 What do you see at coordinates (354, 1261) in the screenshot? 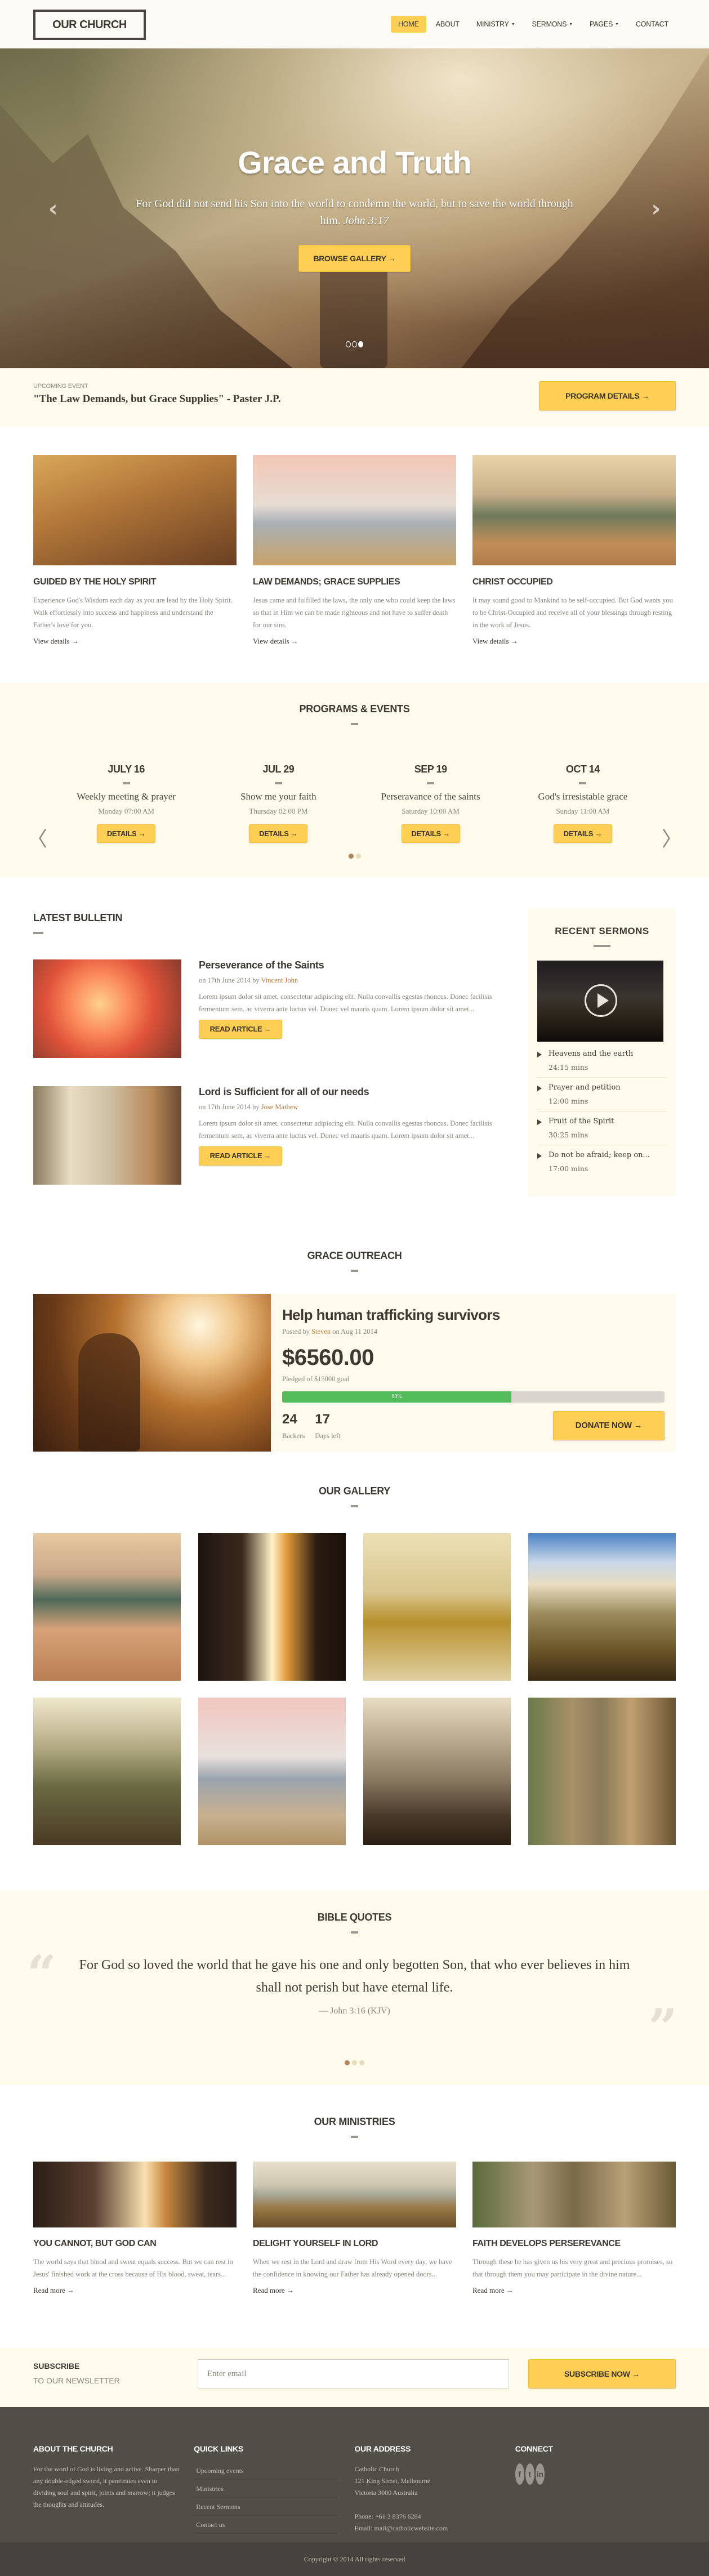
I see `outreach-heading: GRACE OUTREACH` at bounding box center [354, 1261].